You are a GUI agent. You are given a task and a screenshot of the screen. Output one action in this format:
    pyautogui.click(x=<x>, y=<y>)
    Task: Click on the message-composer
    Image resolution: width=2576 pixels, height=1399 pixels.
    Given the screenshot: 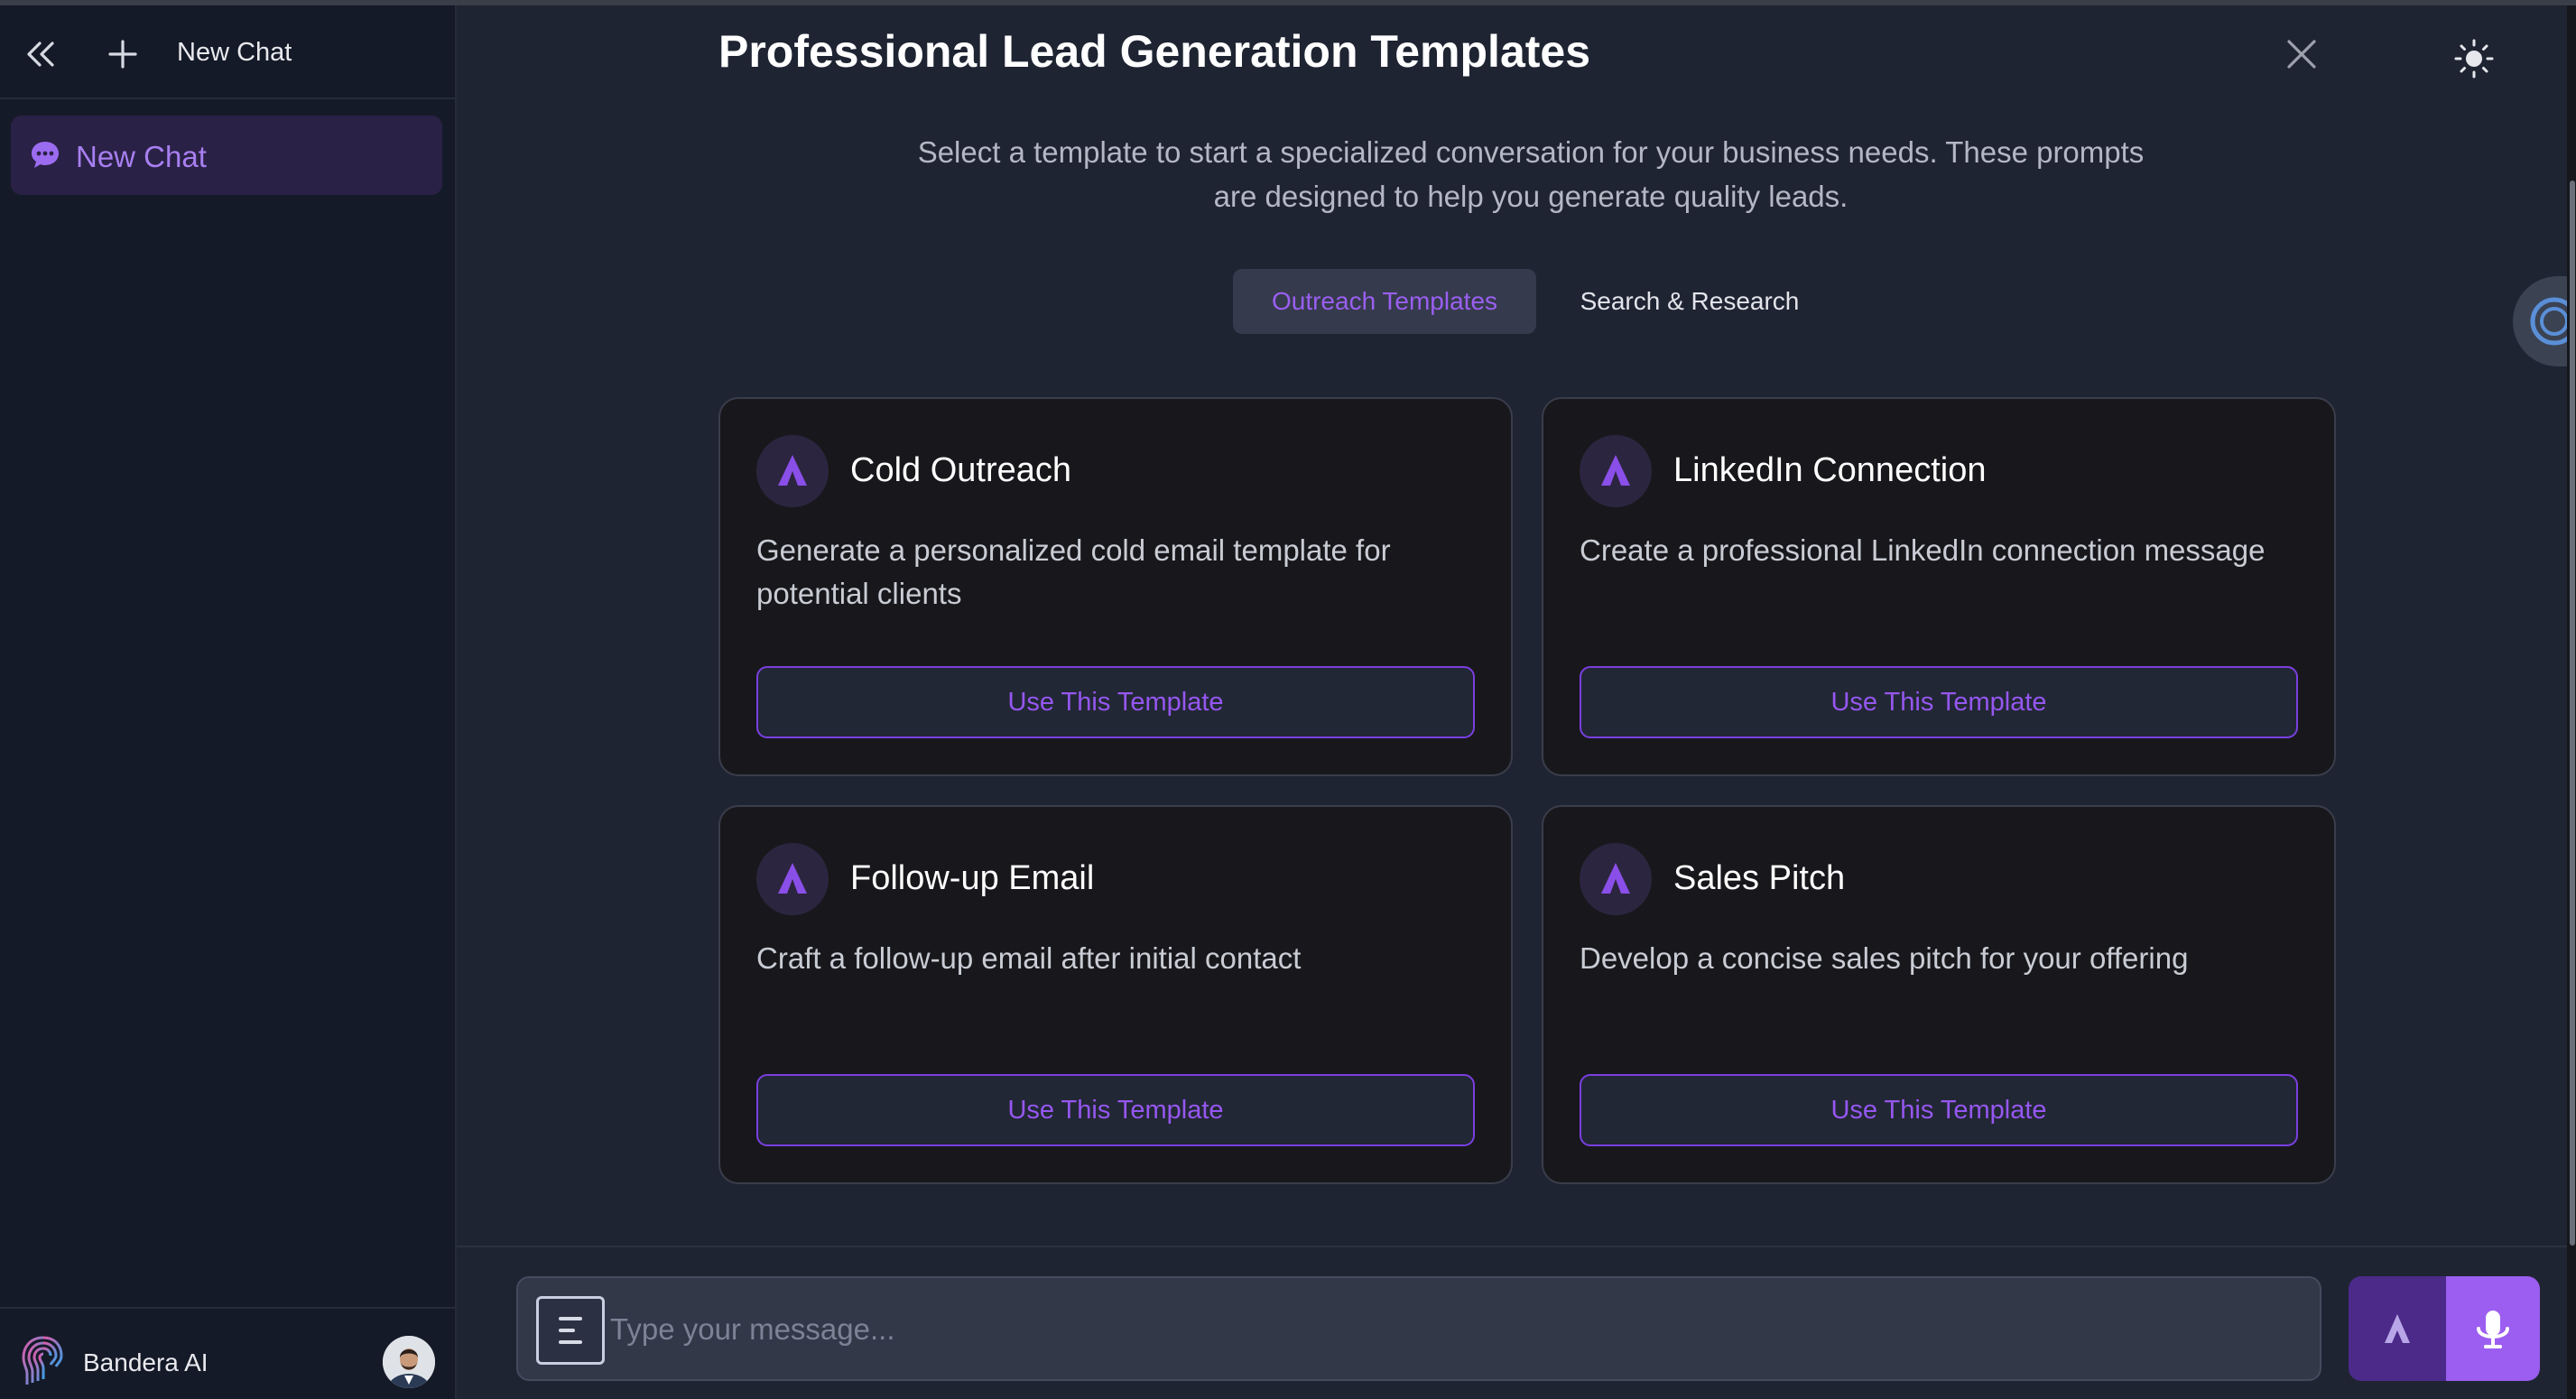 What is the action you would take?
    pyautogui.click(x=1418, y=1328)
    